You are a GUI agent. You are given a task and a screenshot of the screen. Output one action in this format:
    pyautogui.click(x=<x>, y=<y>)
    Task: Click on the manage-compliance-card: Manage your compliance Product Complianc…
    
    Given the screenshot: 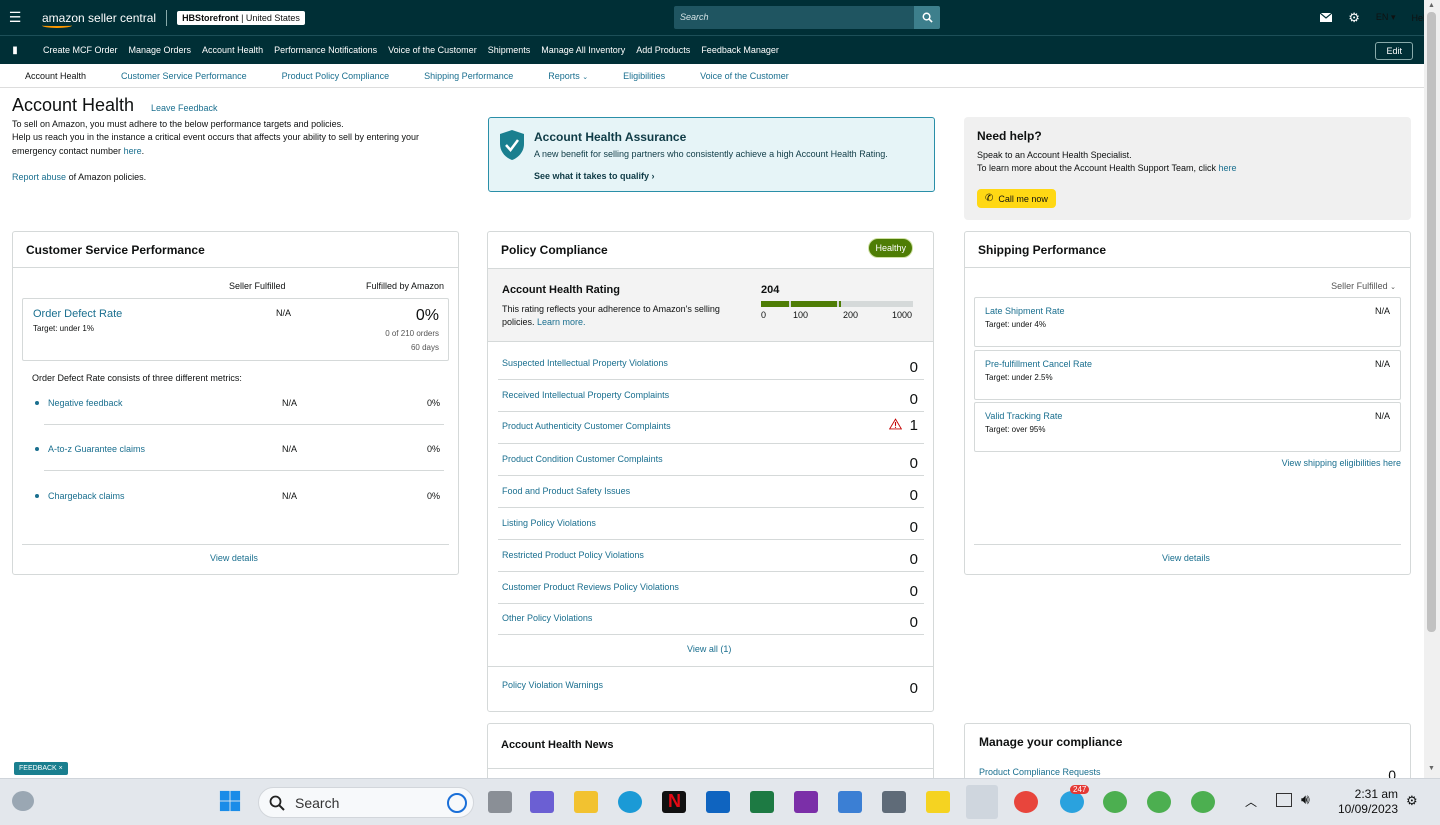 What is the action you would take?
    pyautogui.click(x=1187, y=753)
    